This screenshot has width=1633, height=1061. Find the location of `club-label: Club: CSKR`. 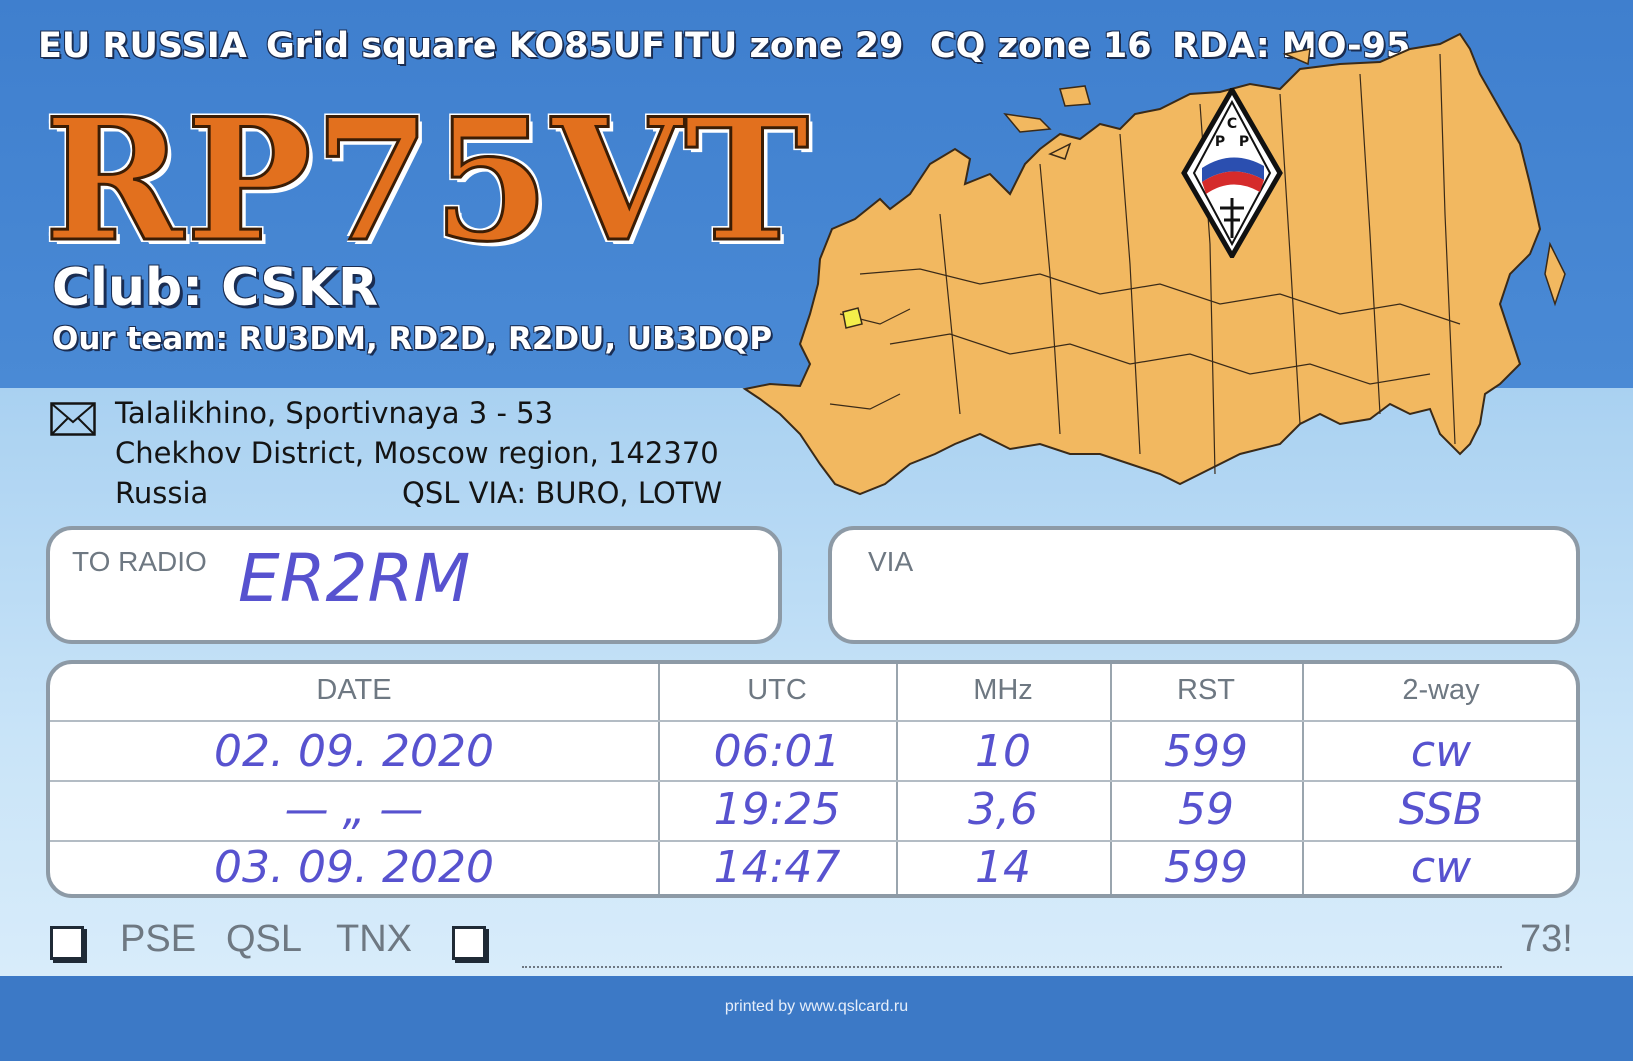

club-label: Club: CSKR is located at coordinates (215, 288).